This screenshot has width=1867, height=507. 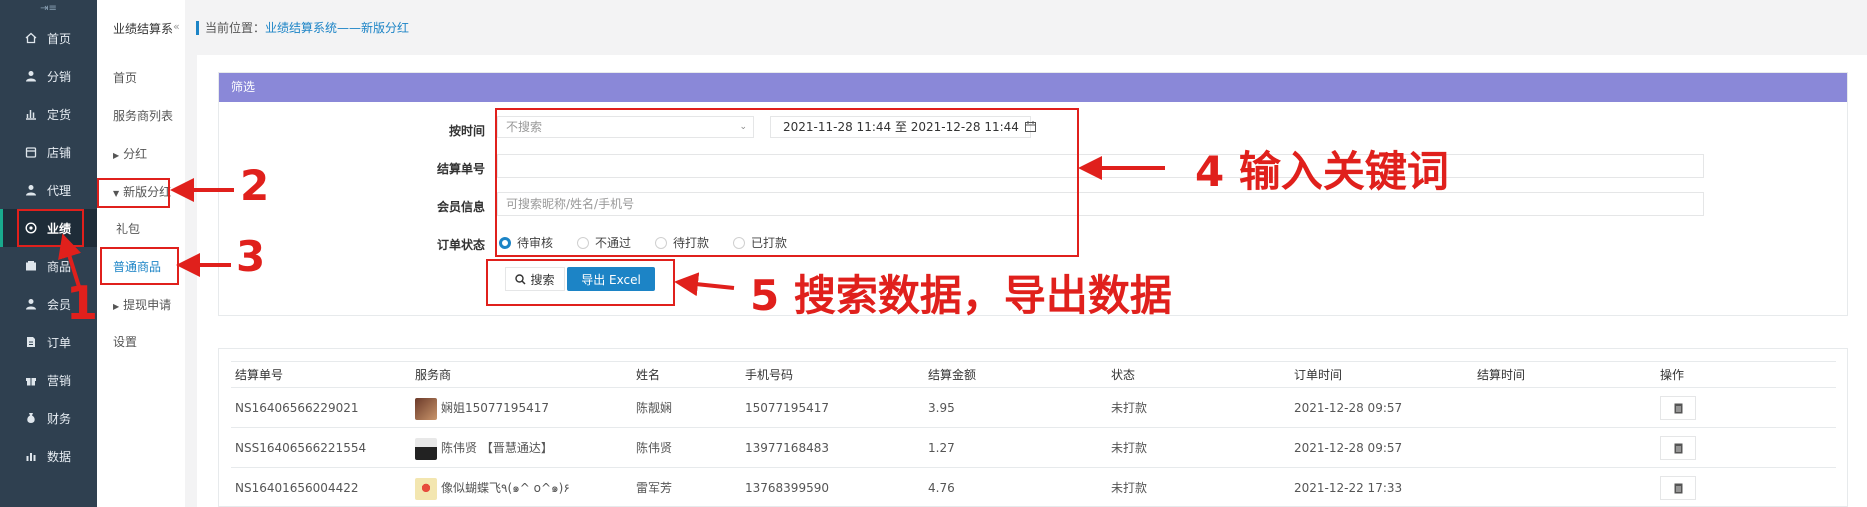 What do you see at coordinates (82, 303) in the screenshot?
I see `annotation-1: 1` at bounding box center [82, 303].